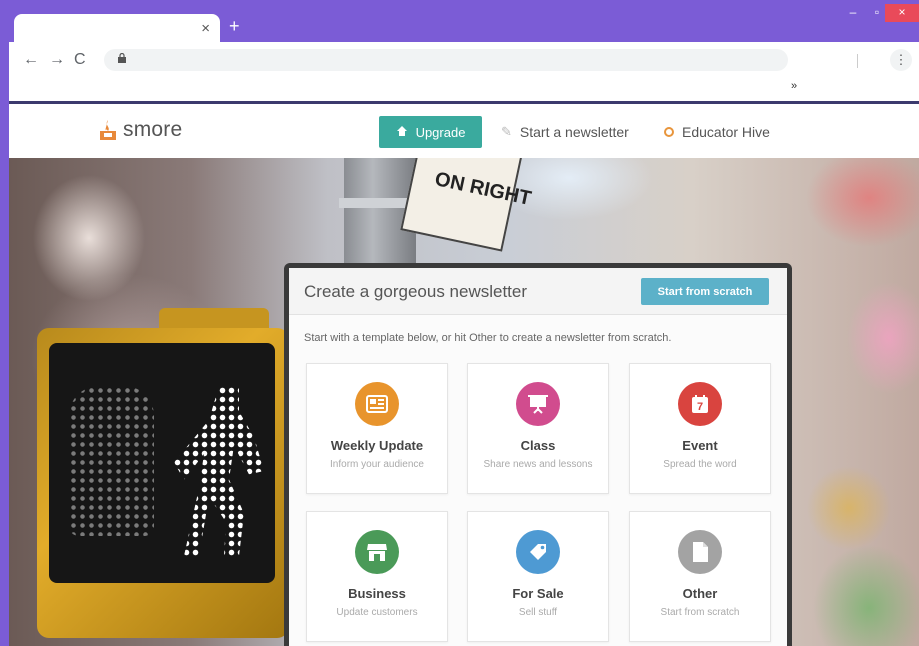  Describe the element at coordinates (416, 291) in the screenshot. I see `panel-title: Create a gorgeous newsletter` at that location.